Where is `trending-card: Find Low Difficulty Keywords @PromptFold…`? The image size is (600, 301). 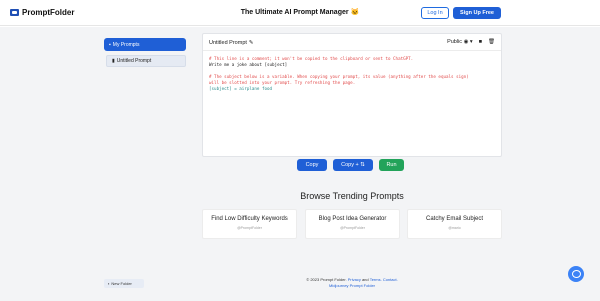 trending-card: Find Low Difficulty Keywords @PromptFold… is located at coordinates (249, 224).